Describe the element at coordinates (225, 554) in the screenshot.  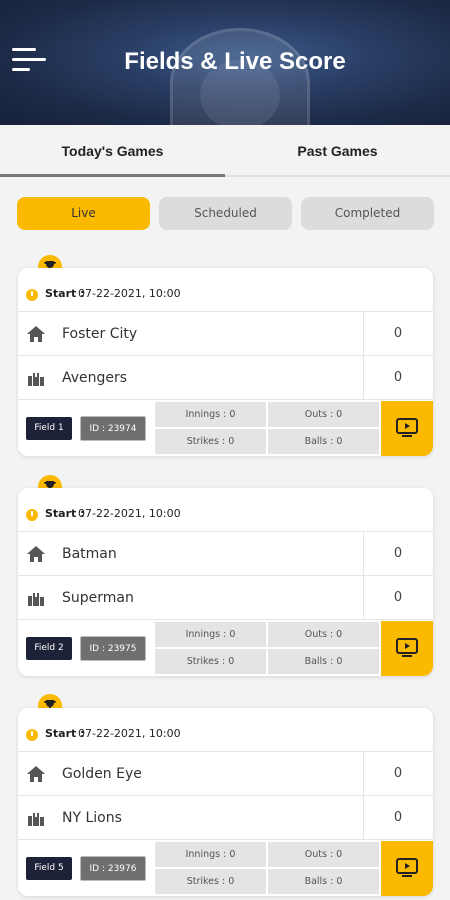
I see `home-team-row: Batman 0` at that location.